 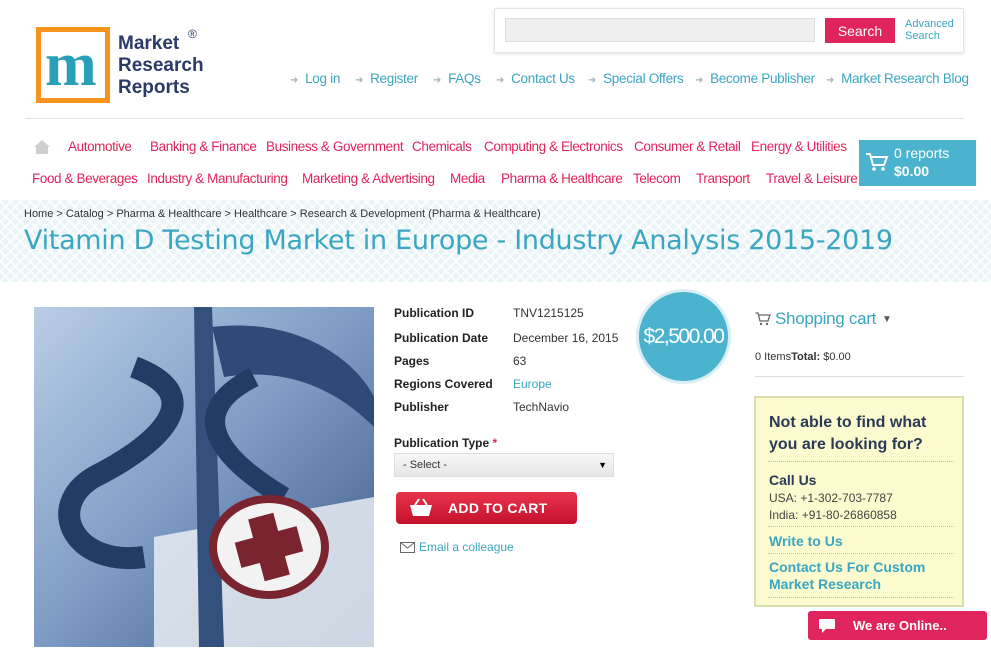 What do you see at coordinates (887, 320) in the screenshot?
I see `caret-down-icon: ▼` at bounding box center [887, 320].